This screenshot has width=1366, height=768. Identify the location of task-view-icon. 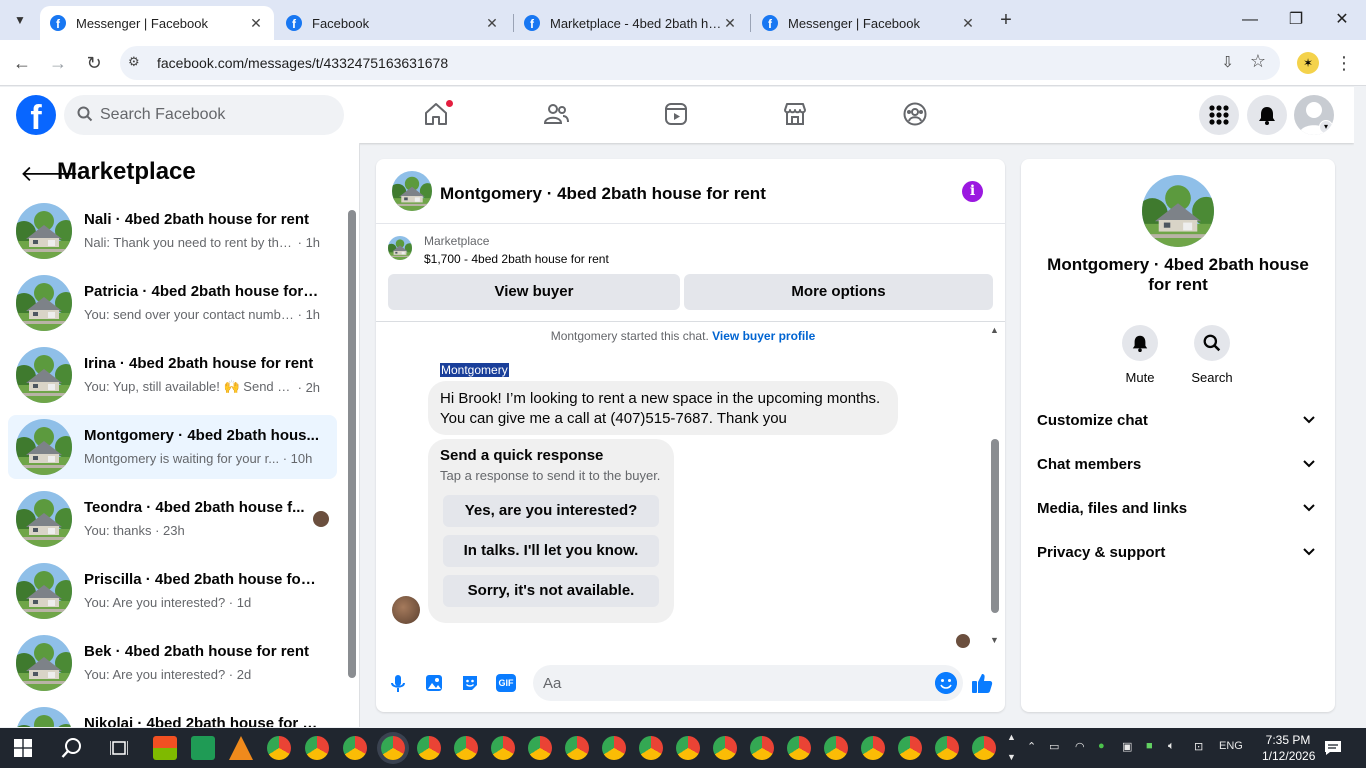
(119, 748).